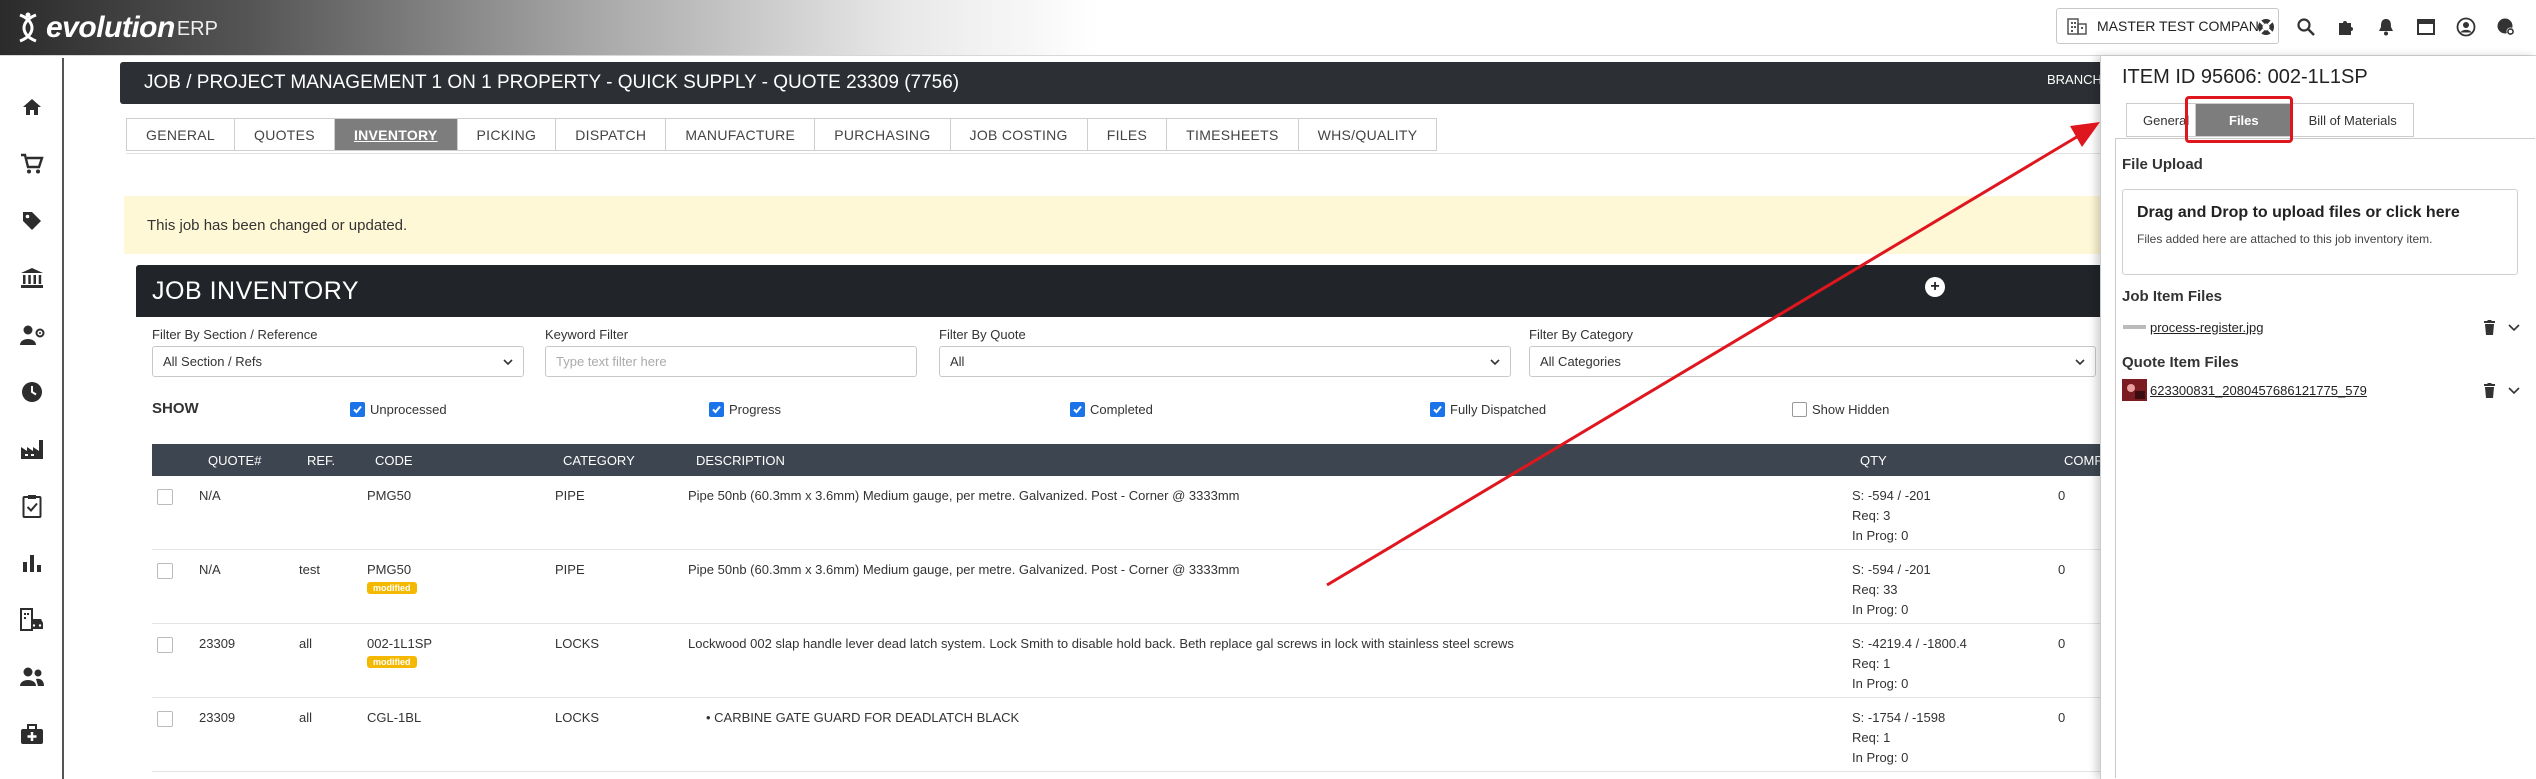 Image resolution: width=2536 pixels, height=779 pixels. I want to click on tab-timesheets: TIMESHEETS, so click(1232, 134).